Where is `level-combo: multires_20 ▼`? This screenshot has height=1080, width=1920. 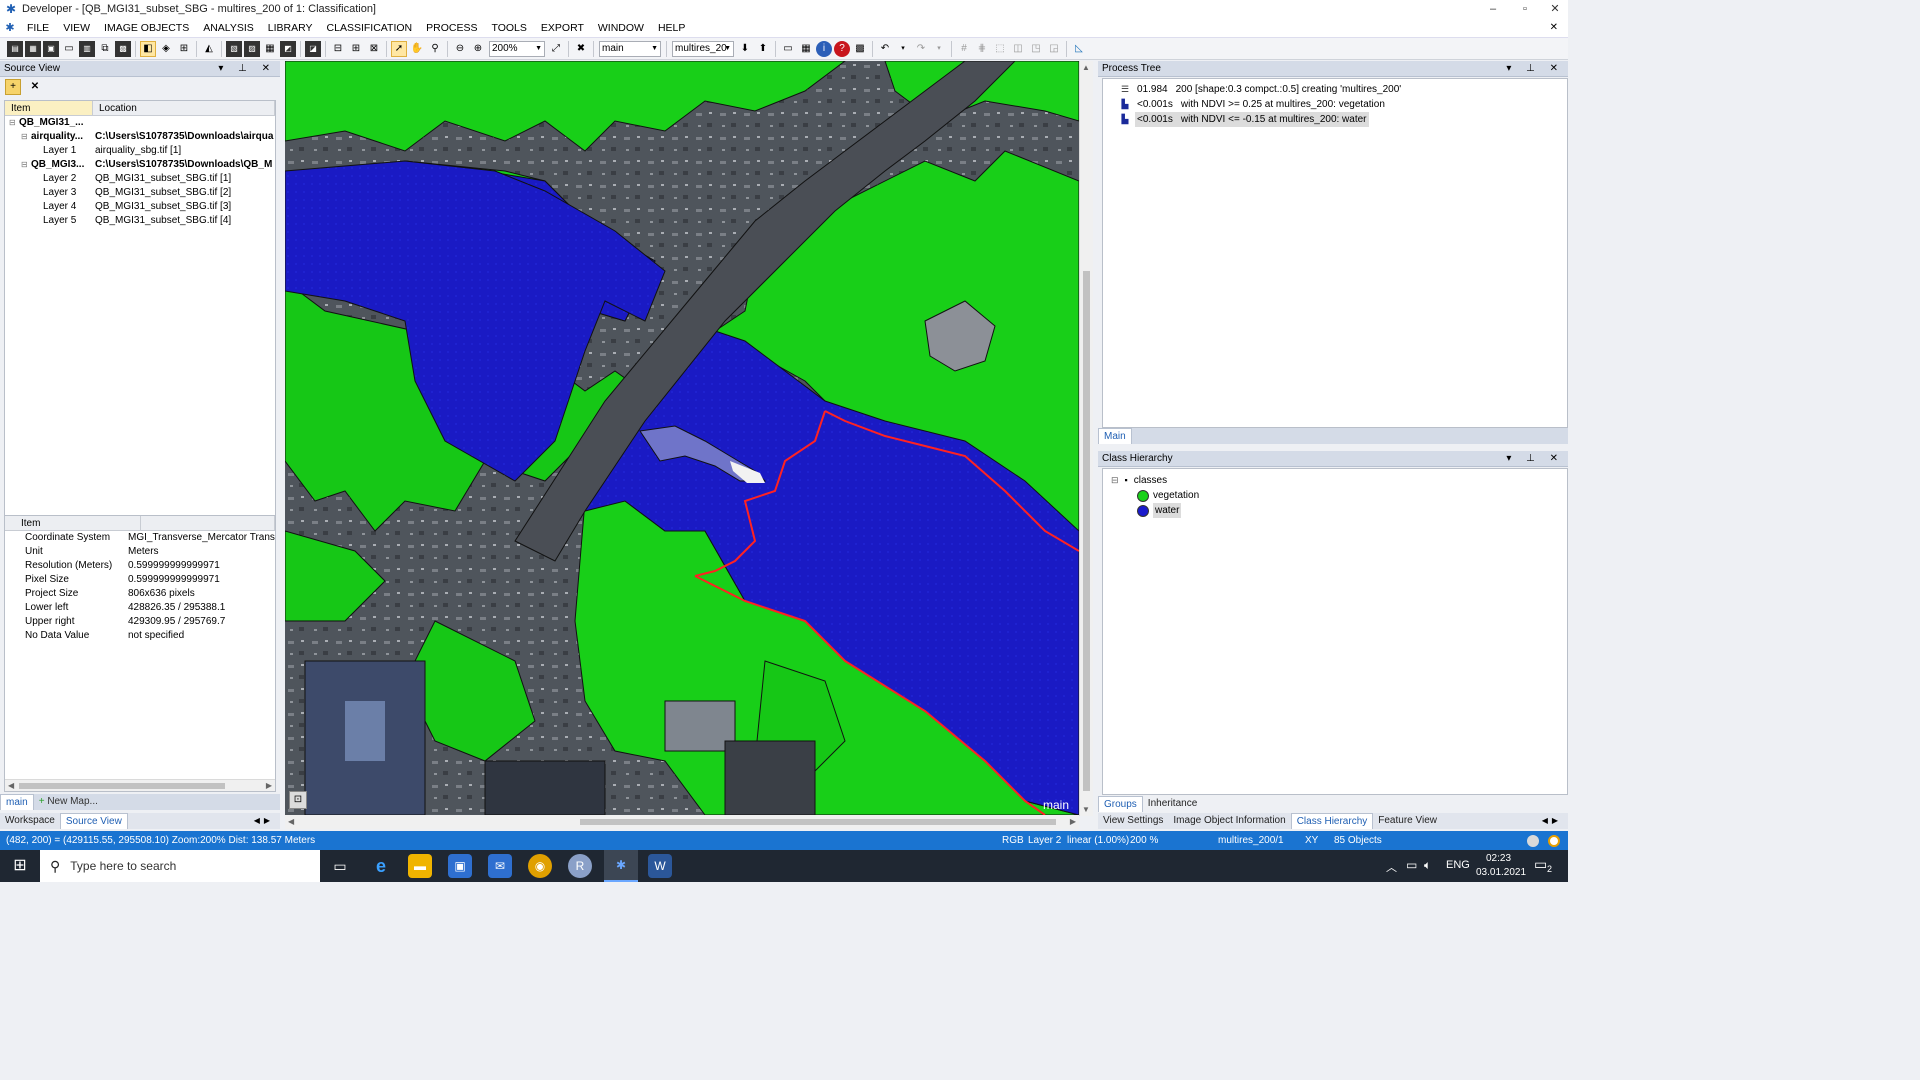
level-combo: multires_20 ▼ is located at coordinates (703, 48).